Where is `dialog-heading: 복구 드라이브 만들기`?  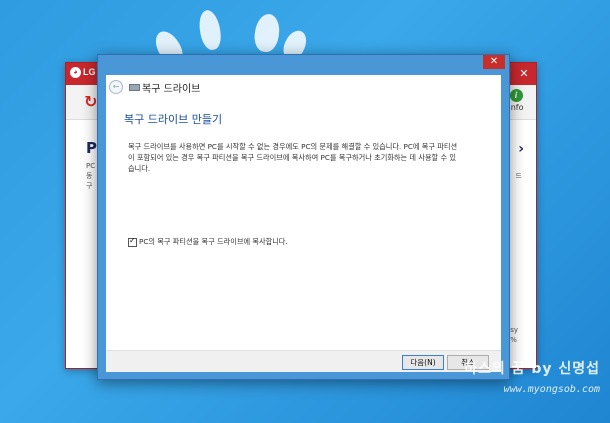
dialog-heading: 복구 드라이브 만들기 is located at coordinates (173, 119).